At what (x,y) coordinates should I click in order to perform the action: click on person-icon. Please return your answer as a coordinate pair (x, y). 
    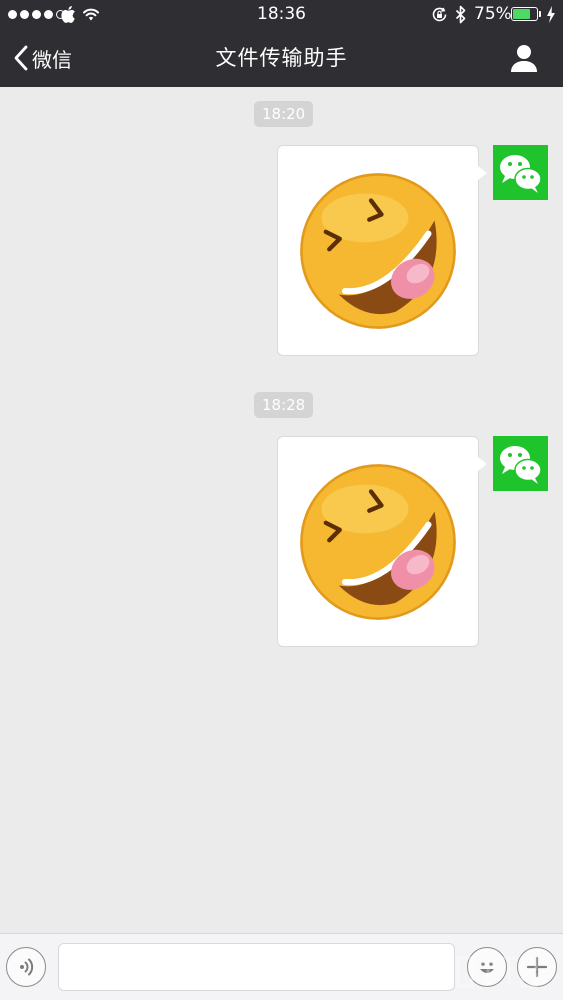
    Looking at the image, I should click on (524, 58).